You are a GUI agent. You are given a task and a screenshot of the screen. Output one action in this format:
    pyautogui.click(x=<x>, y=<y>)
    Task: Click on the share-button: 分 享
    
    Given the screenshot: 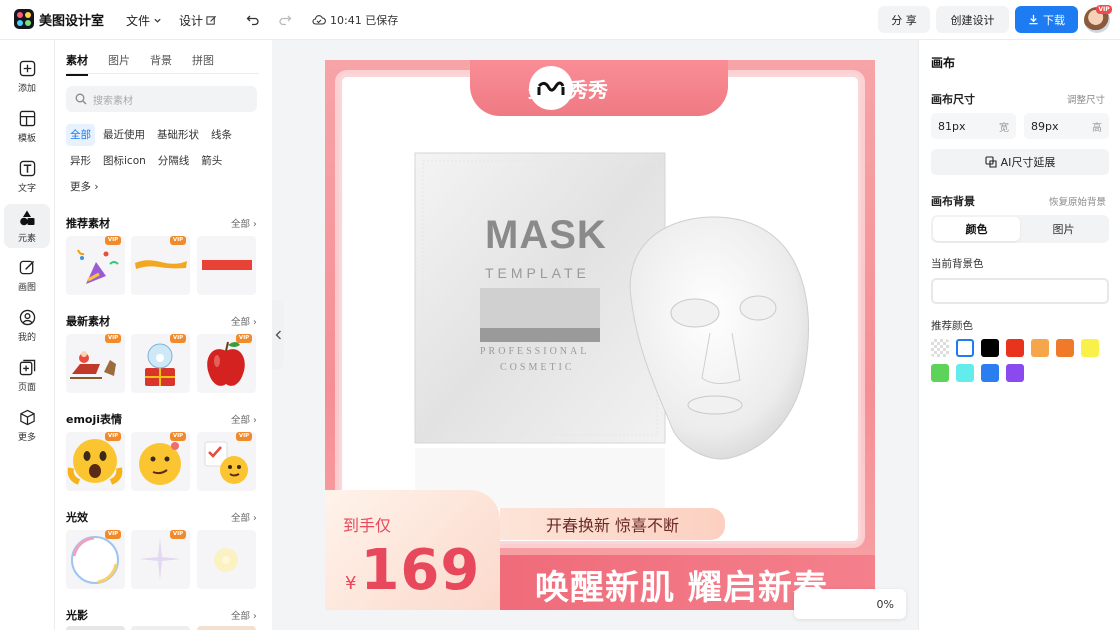 What is the action you would take?
    pyautogui.click(x=904, y=19)
    